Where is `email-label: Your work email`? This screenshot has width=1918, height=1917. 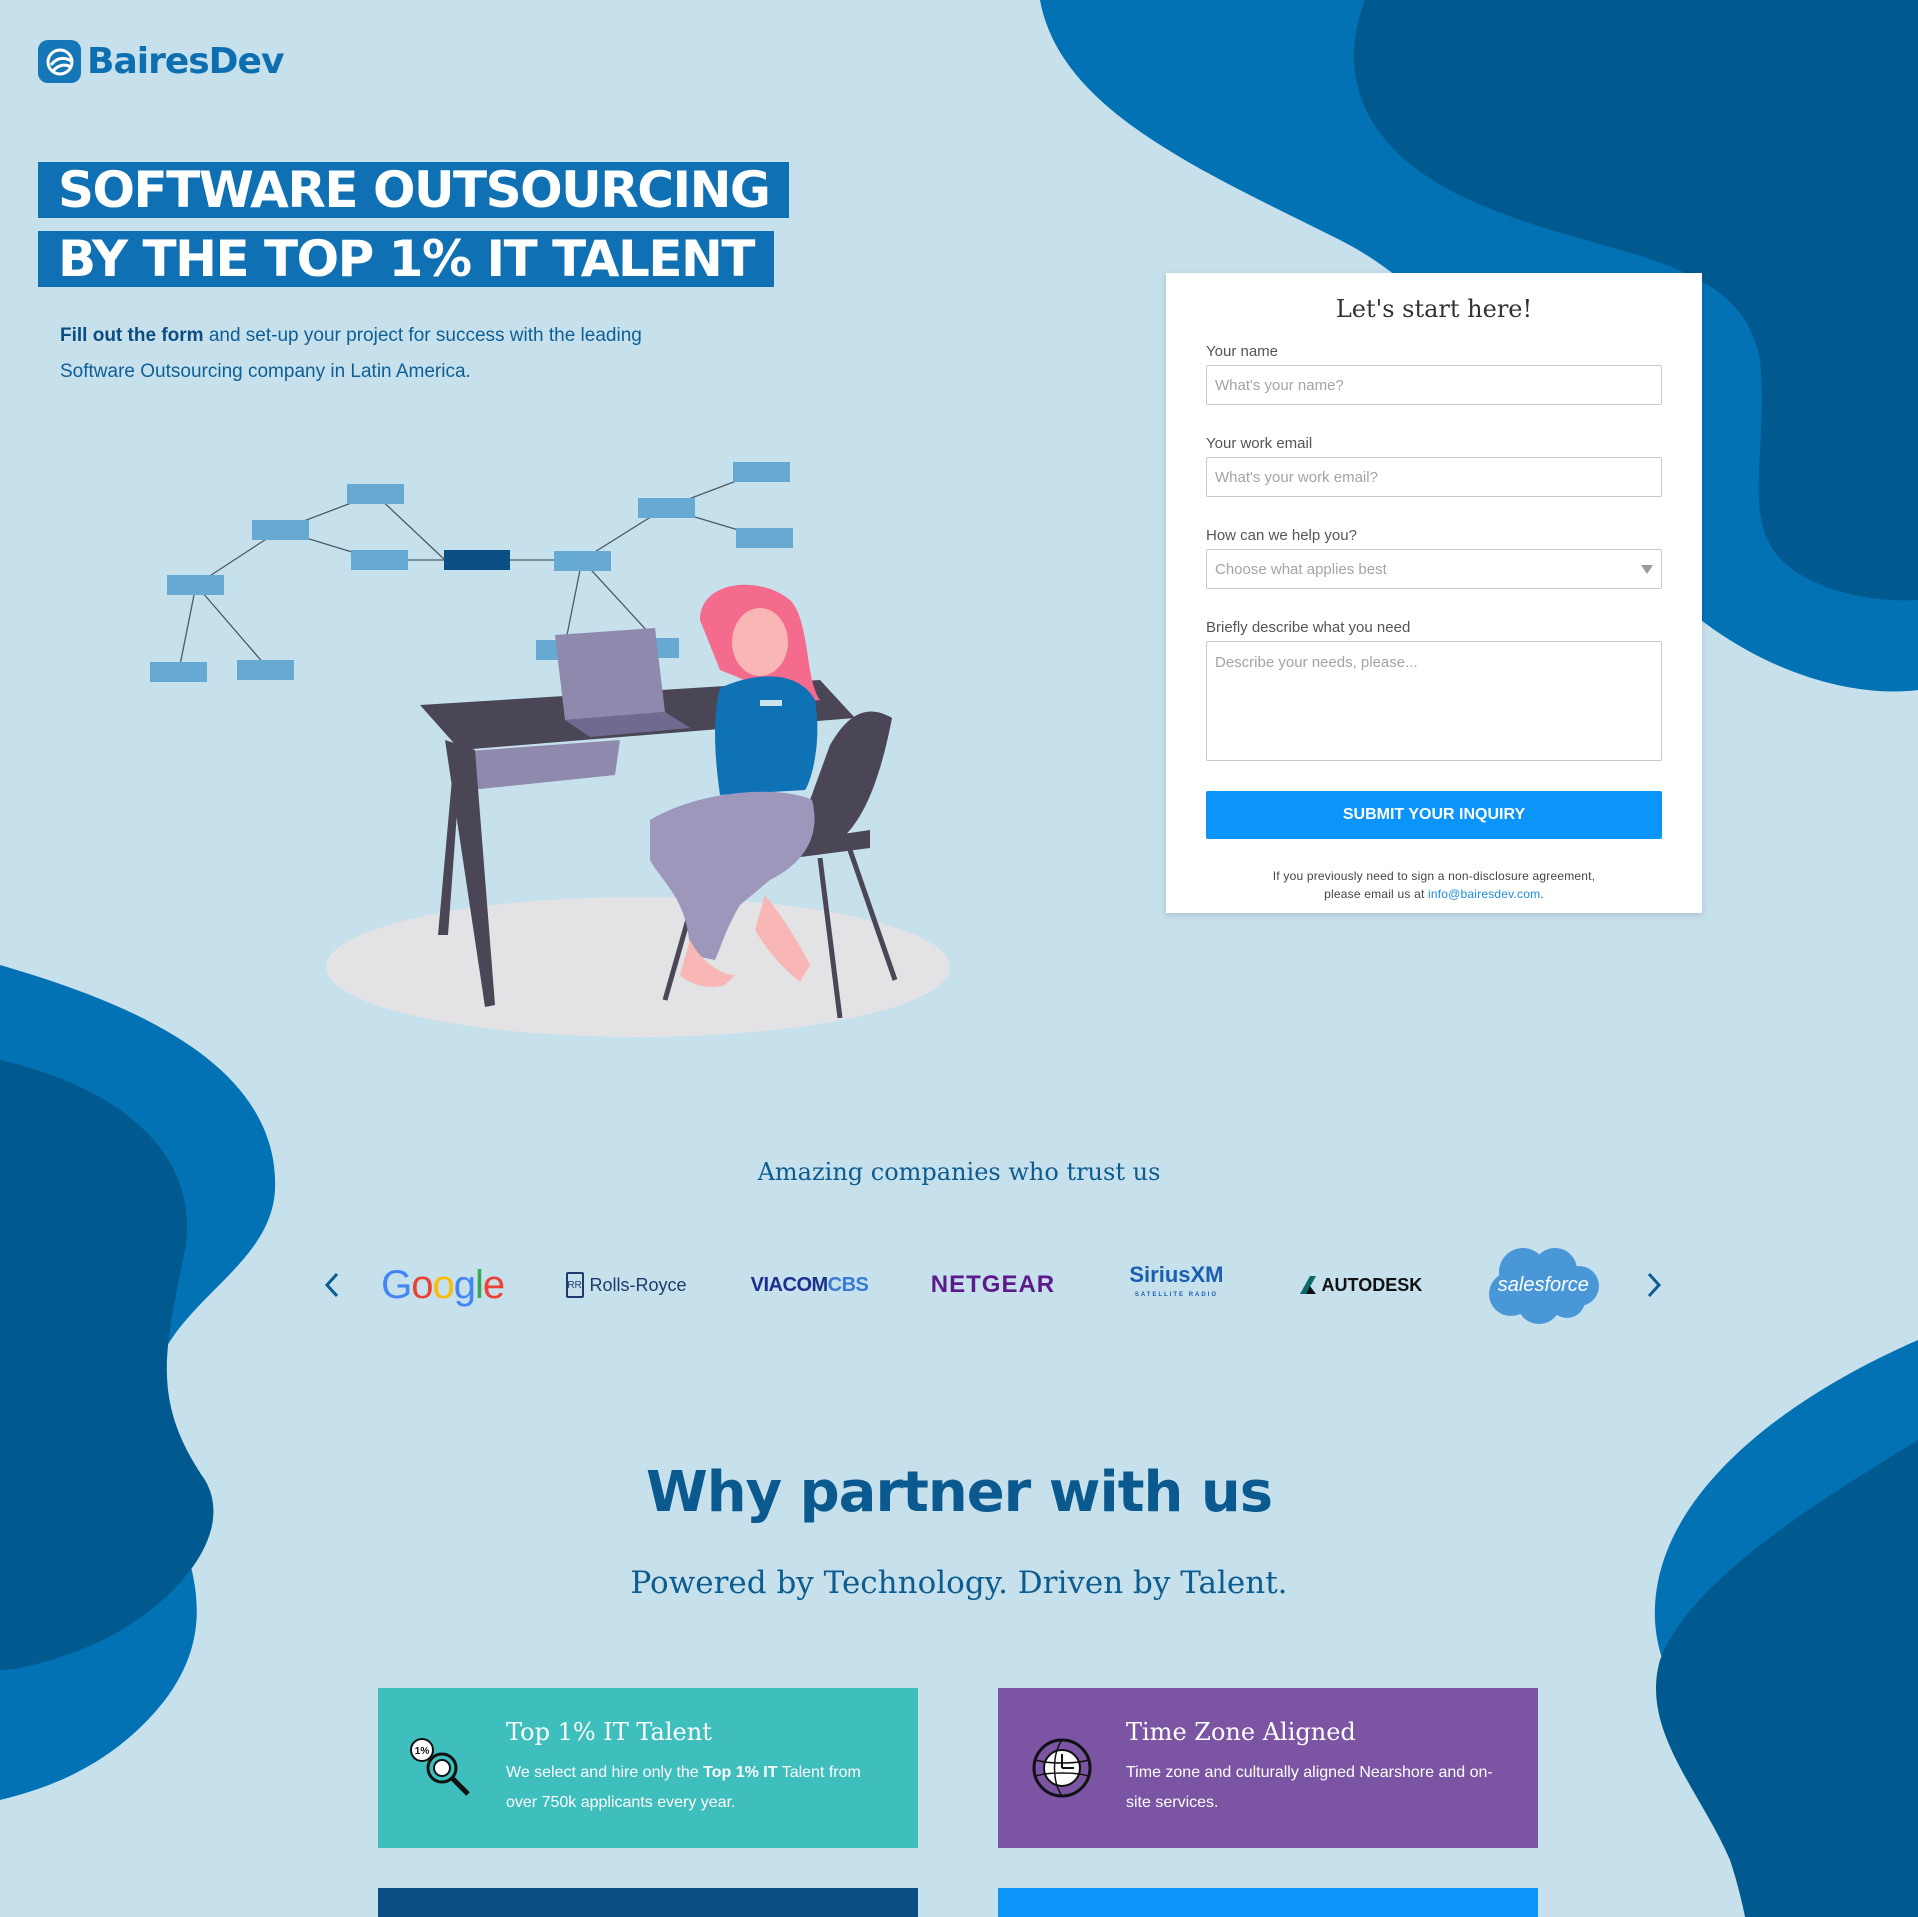
email-label: Your work email is located at coordinates (1259, 443).